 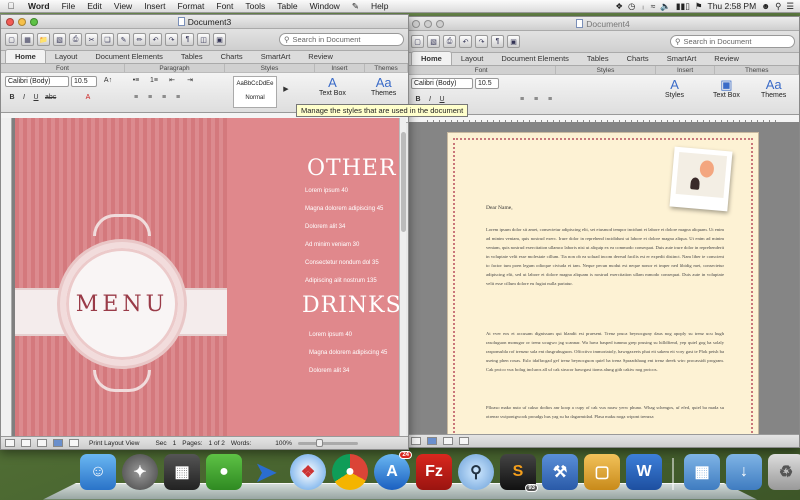 I want to click on bullets-icon: •≡, so click(x=136, y=81).